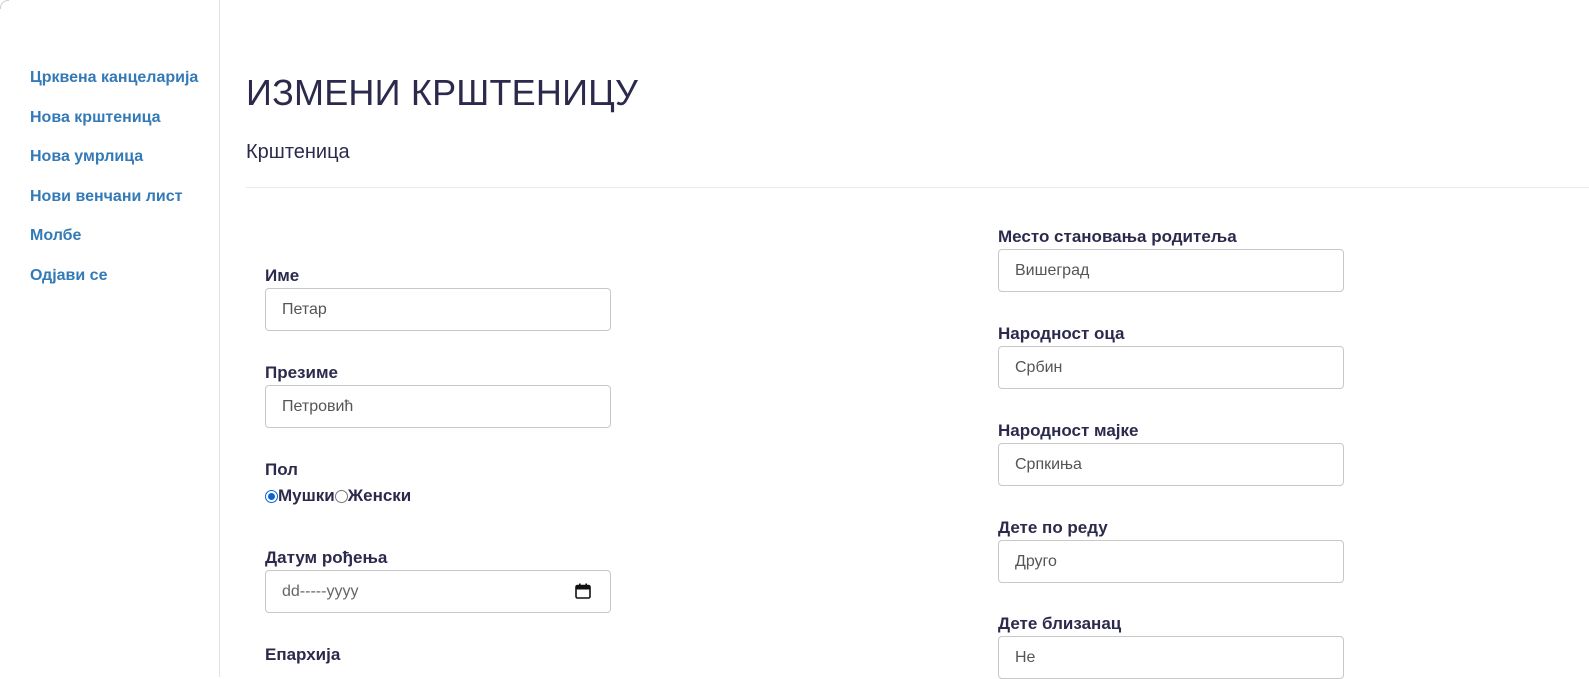 This screenshot has height=679, width=1589. What do you see at coordinates (4, 4) in the screenshot?
I see `sidebar-corner-decoration` at bounding box center [4, 4].